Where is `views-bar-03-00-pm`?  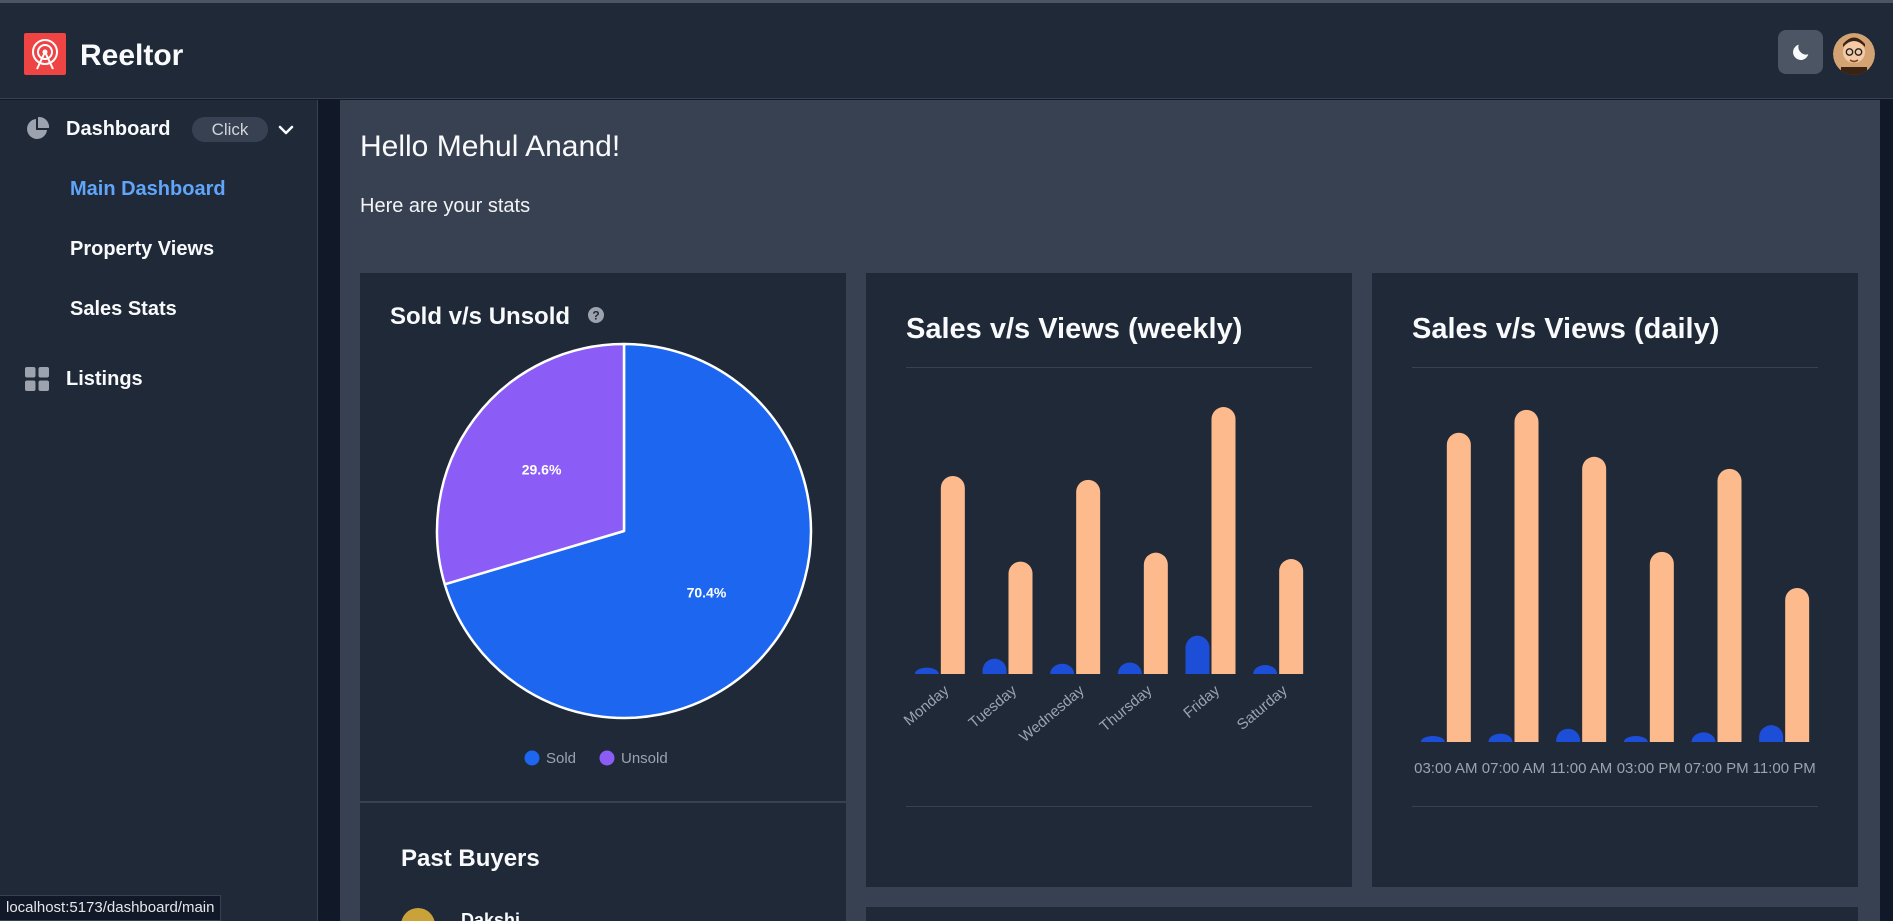 views-bar-03-00-pm is located at coordinates (1661, 646).